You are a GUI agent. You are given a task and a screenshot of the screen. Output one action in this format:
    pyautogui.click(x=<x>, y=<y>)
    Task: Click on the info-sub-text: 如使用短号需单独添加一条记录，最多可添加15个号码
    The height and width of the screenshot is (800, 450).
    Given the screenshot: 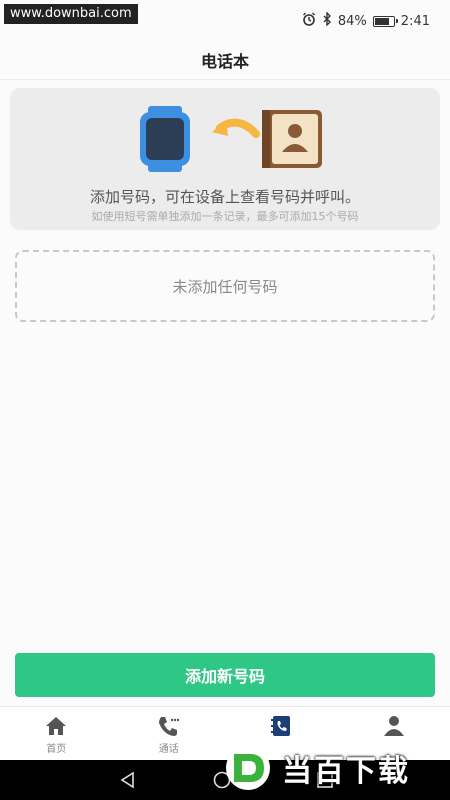 What is the action you would take?
    pyautogui.click(x=225, y=216)
    